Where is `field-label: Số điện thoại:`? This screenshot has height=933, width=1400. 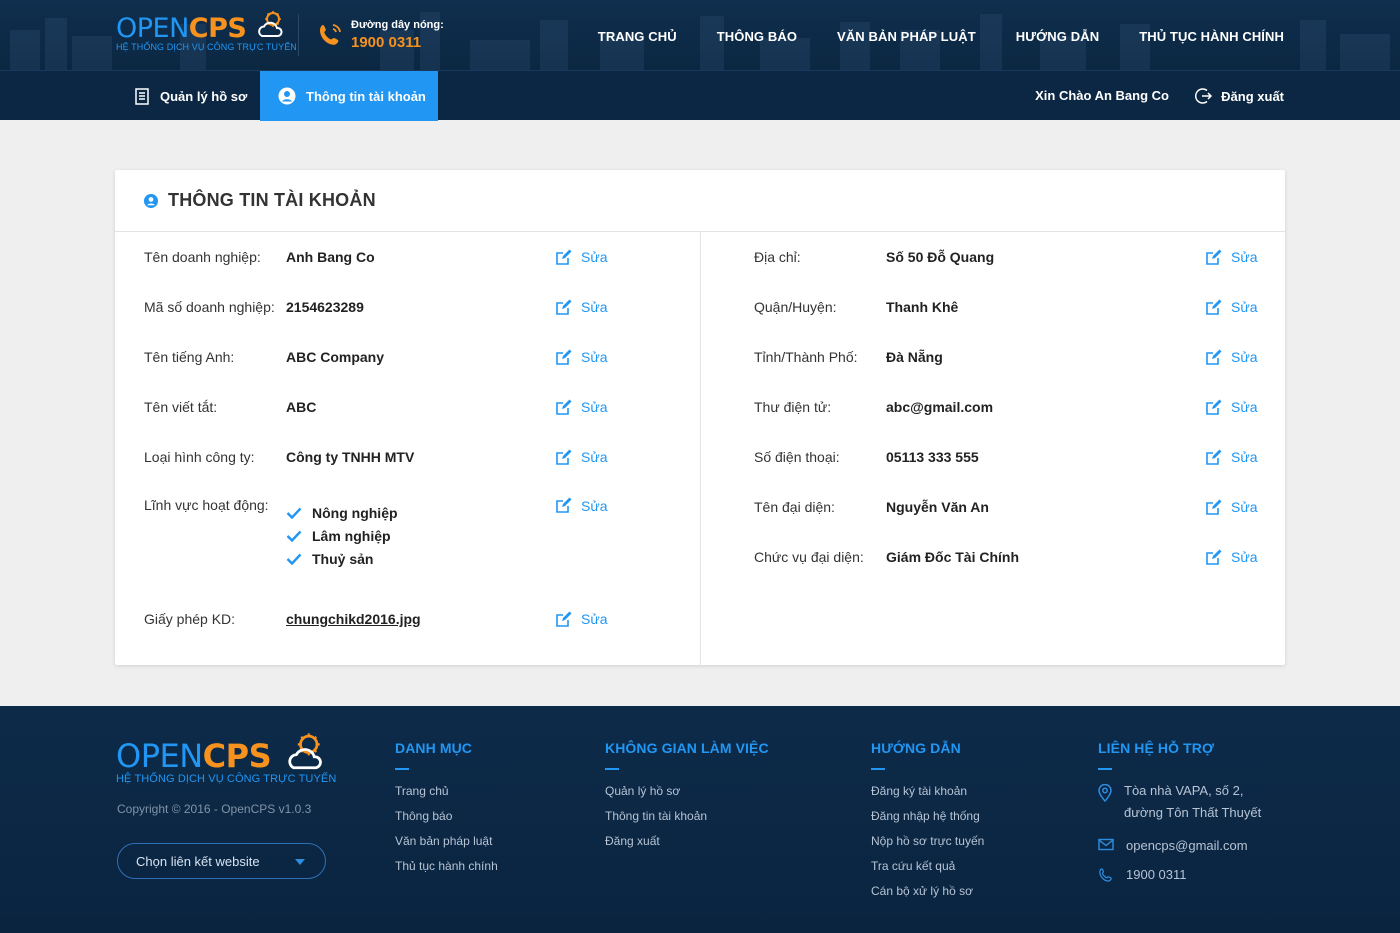
field-label: Số điện thoại: is located at coordinates (797, 457).